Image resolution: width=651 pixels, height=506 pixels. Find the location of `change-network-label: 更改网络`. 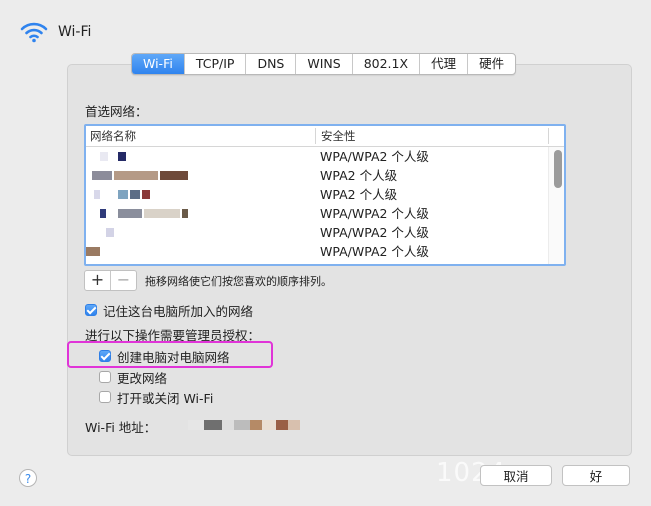

change-network-label: 更改网络 is located at coordinates (142, 378).